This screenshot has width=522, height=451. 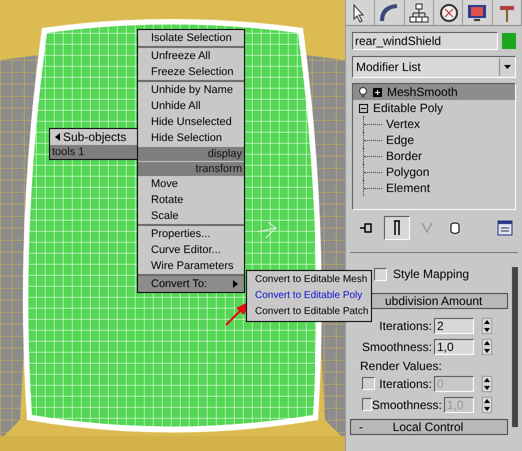 I want to click on scrollbar, so click(x=515, y=347).